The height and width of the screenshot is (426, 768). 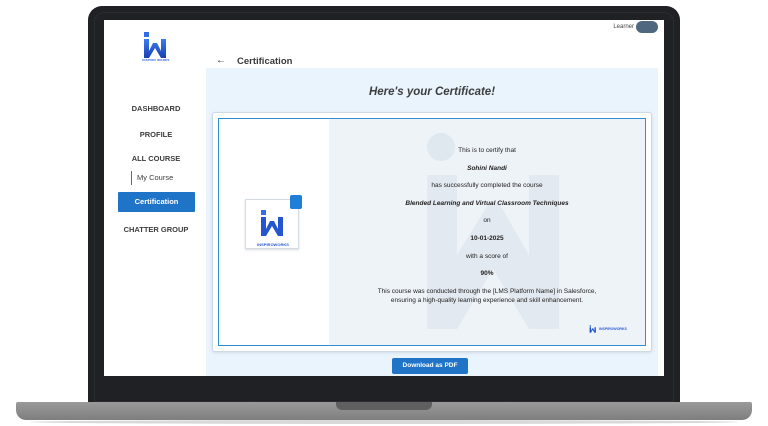 I want to click on score-value: 90%, so click(x=487, y=273).